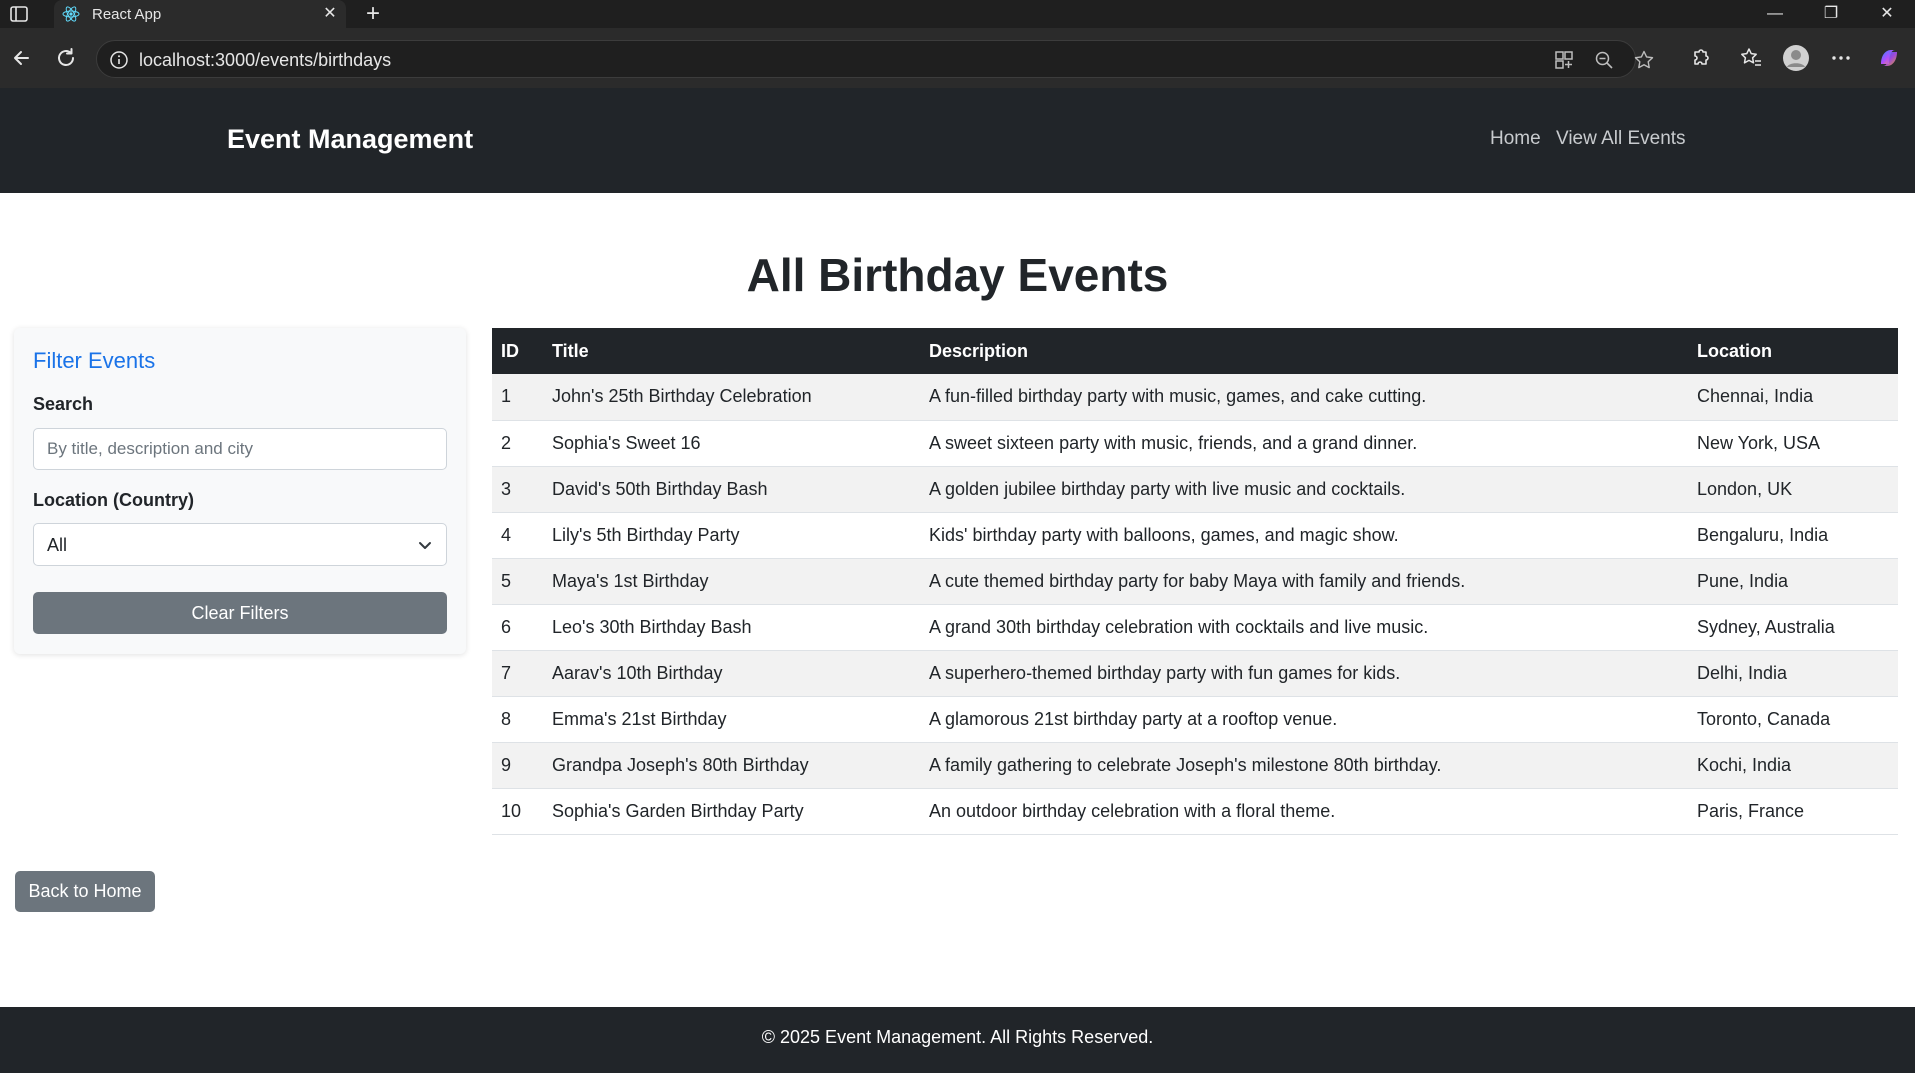 Image resolution: width=1915 pixels, height=1073 pixels. I want to click on table-header-row: ID Title Description Location, so click(1195, 351).